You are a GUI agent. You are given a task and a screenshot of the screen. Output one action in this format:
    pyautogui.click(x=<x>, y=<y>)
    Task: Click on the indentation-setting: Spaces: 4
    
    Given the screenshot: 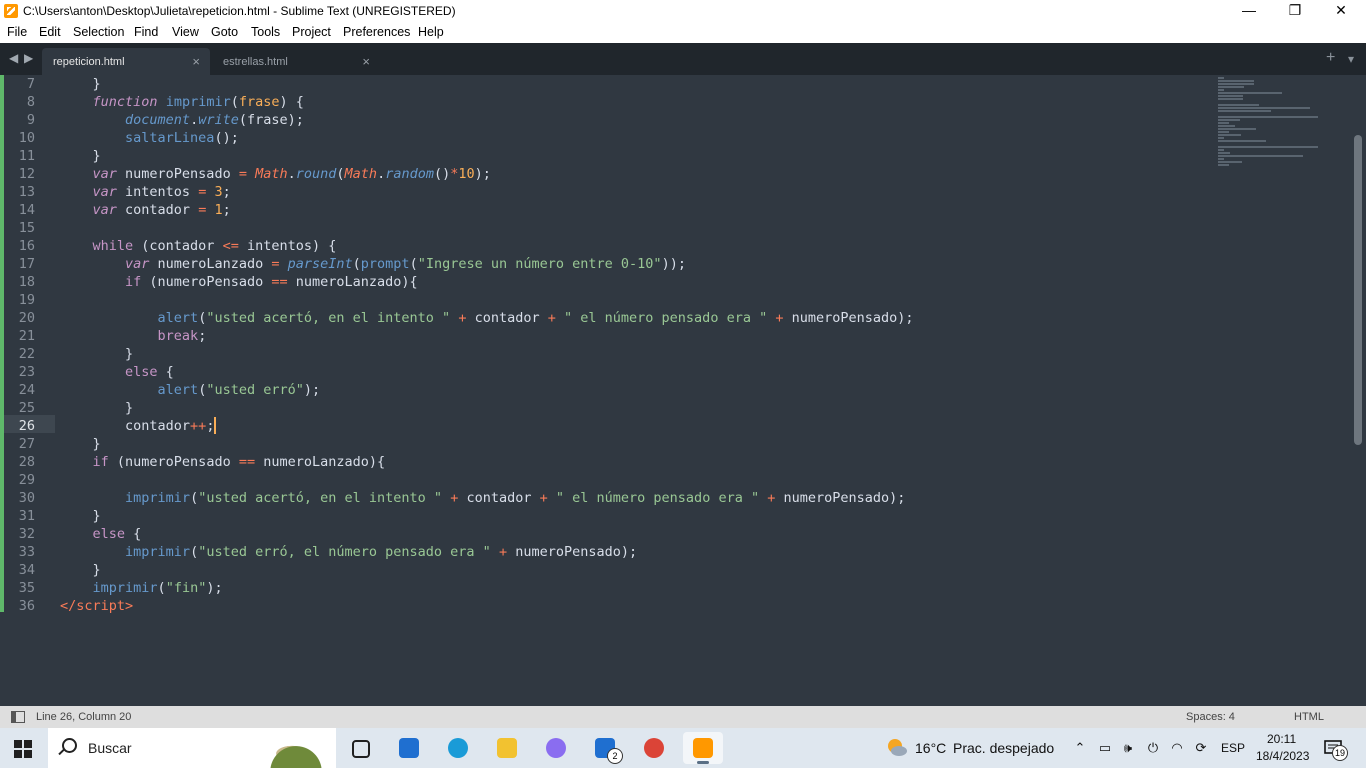 What is the action you would take?
    pyautogui.click(x=1210, y=717)
    